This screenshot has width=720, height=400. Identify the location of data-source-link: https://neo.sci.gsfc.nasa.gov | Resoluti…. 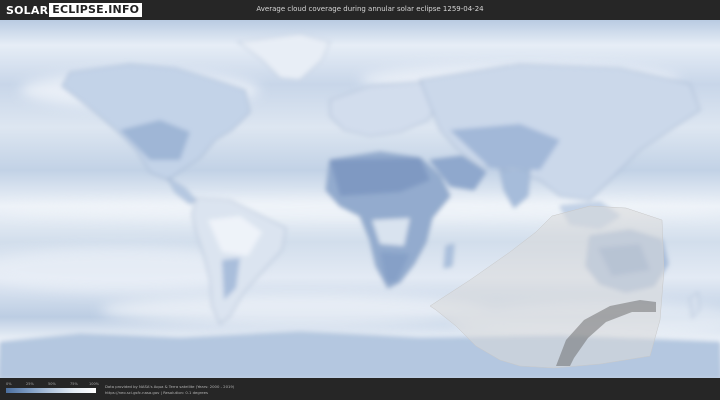
(156, 392).